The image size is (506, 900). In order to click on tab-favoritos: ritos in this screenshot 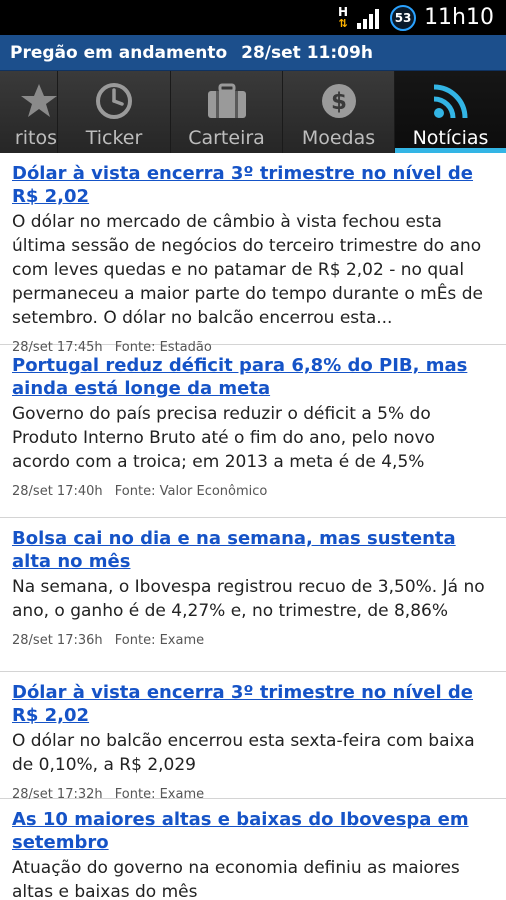, I will do `click(29, 112)`.